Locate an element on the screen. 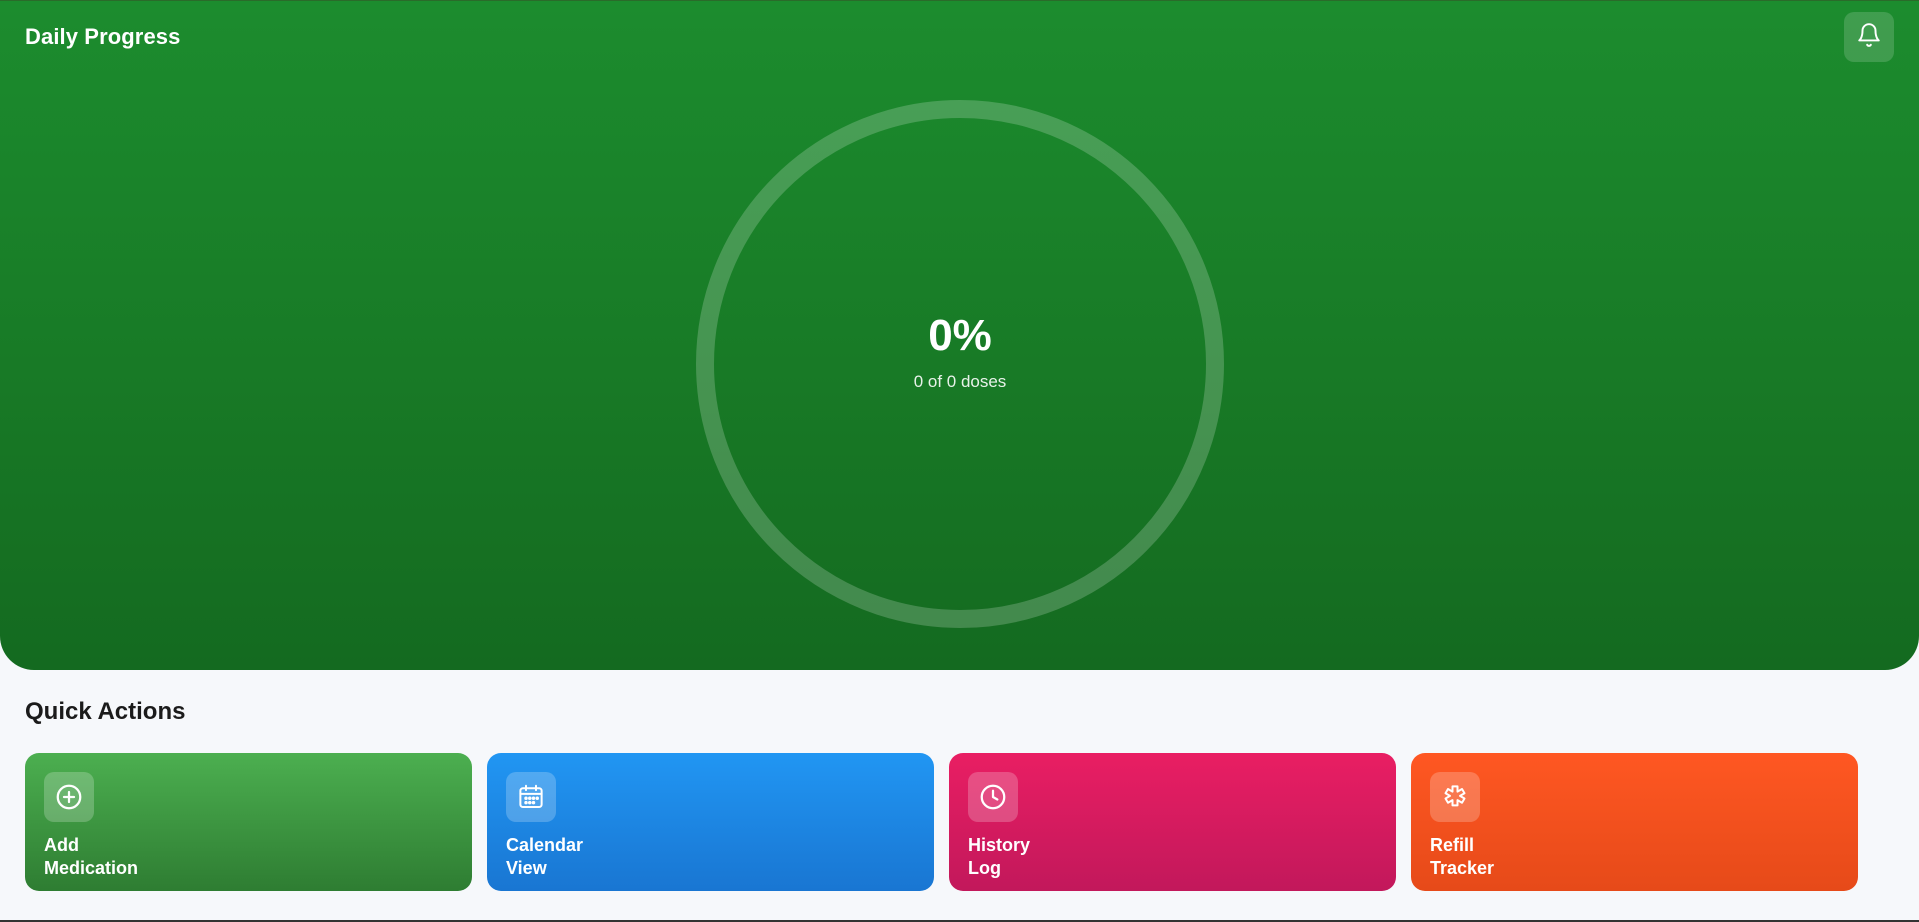 The width and height of the screenshot is (1919, 922). calendar-view-card: Calendar View is located at coordinates (710, 822).